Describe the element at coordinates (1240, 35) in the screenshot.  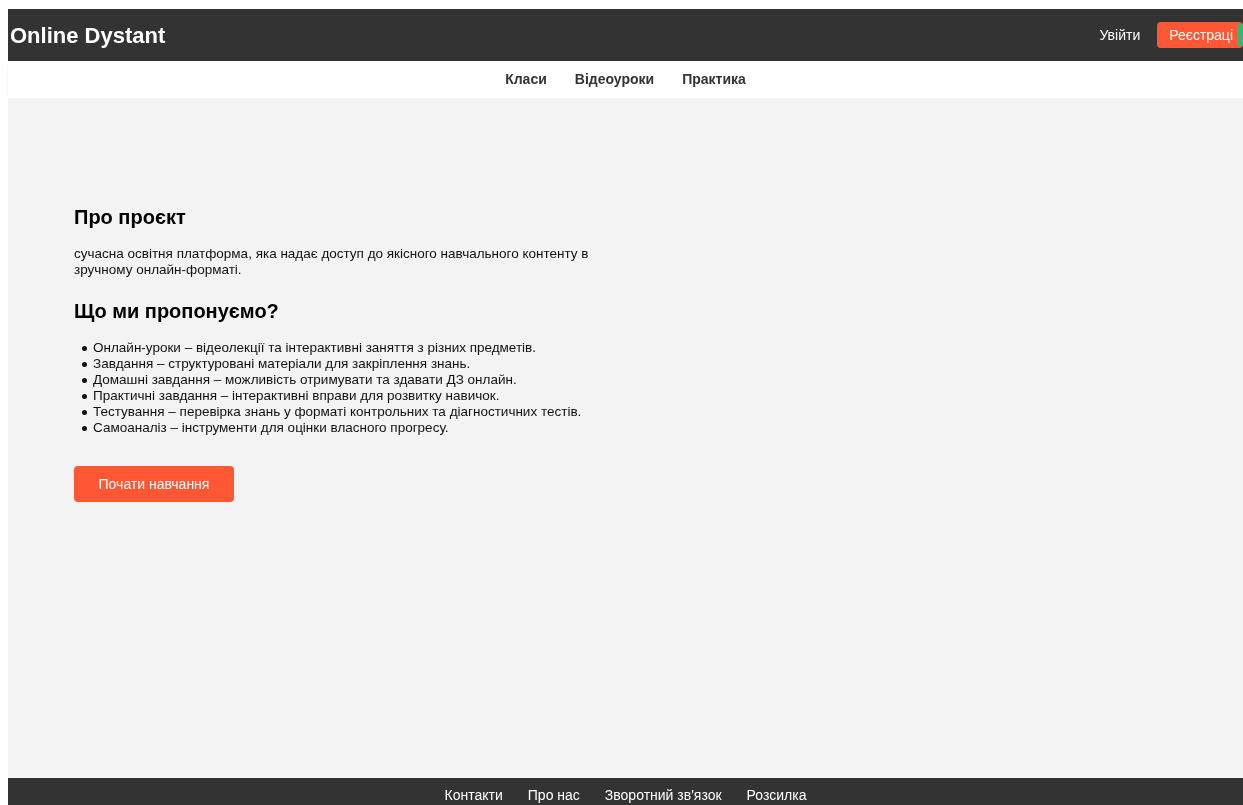
I see `badge-icon` at that location.